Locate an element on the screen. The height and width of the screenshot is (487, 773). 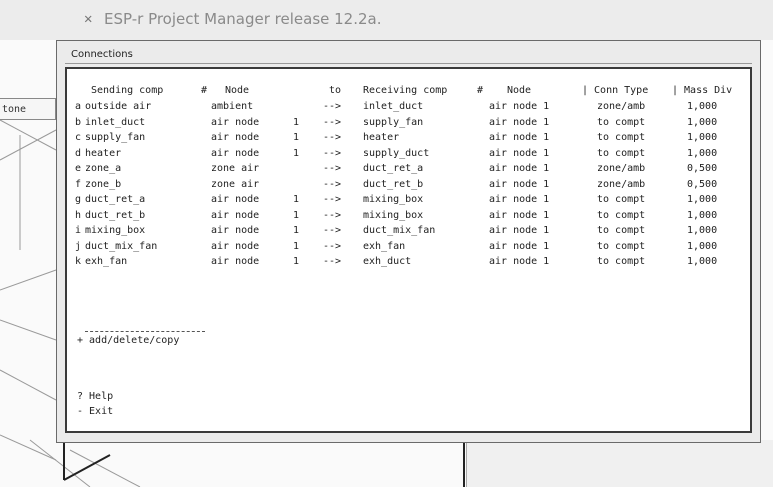
header-receiving-node: Node is located at coordinates (519, 90).